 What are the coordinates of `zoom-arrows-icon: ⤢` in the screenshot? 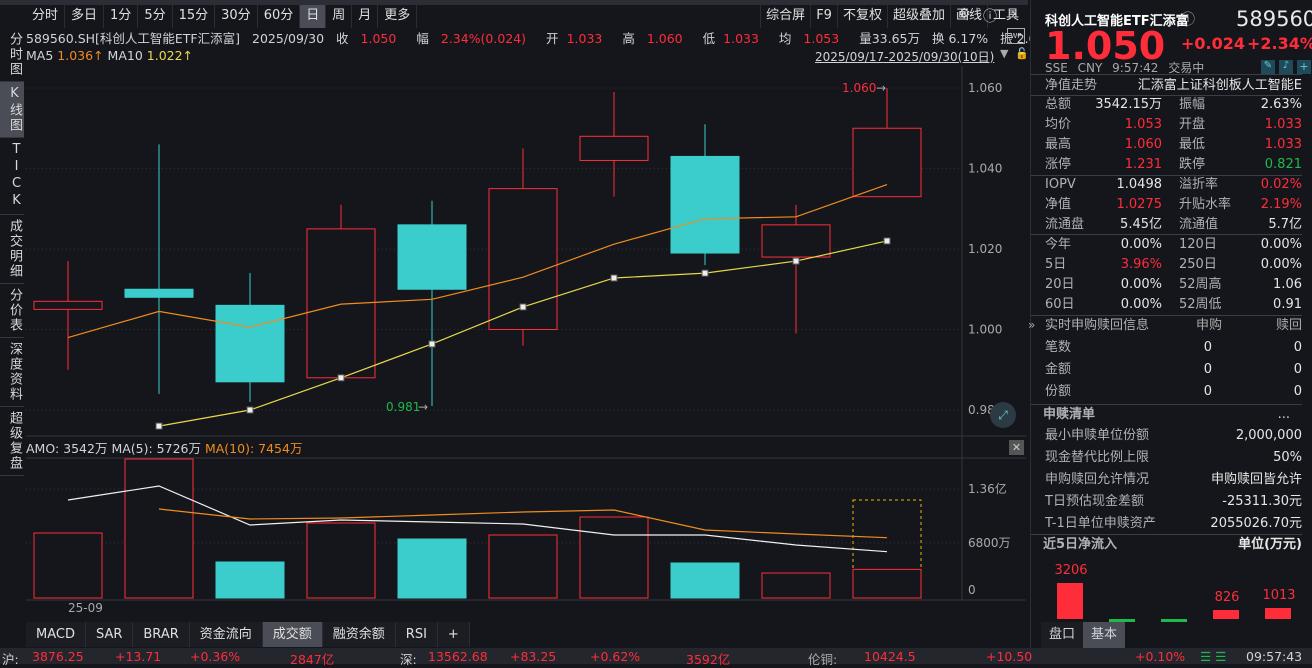 It's located at (1003, 415).